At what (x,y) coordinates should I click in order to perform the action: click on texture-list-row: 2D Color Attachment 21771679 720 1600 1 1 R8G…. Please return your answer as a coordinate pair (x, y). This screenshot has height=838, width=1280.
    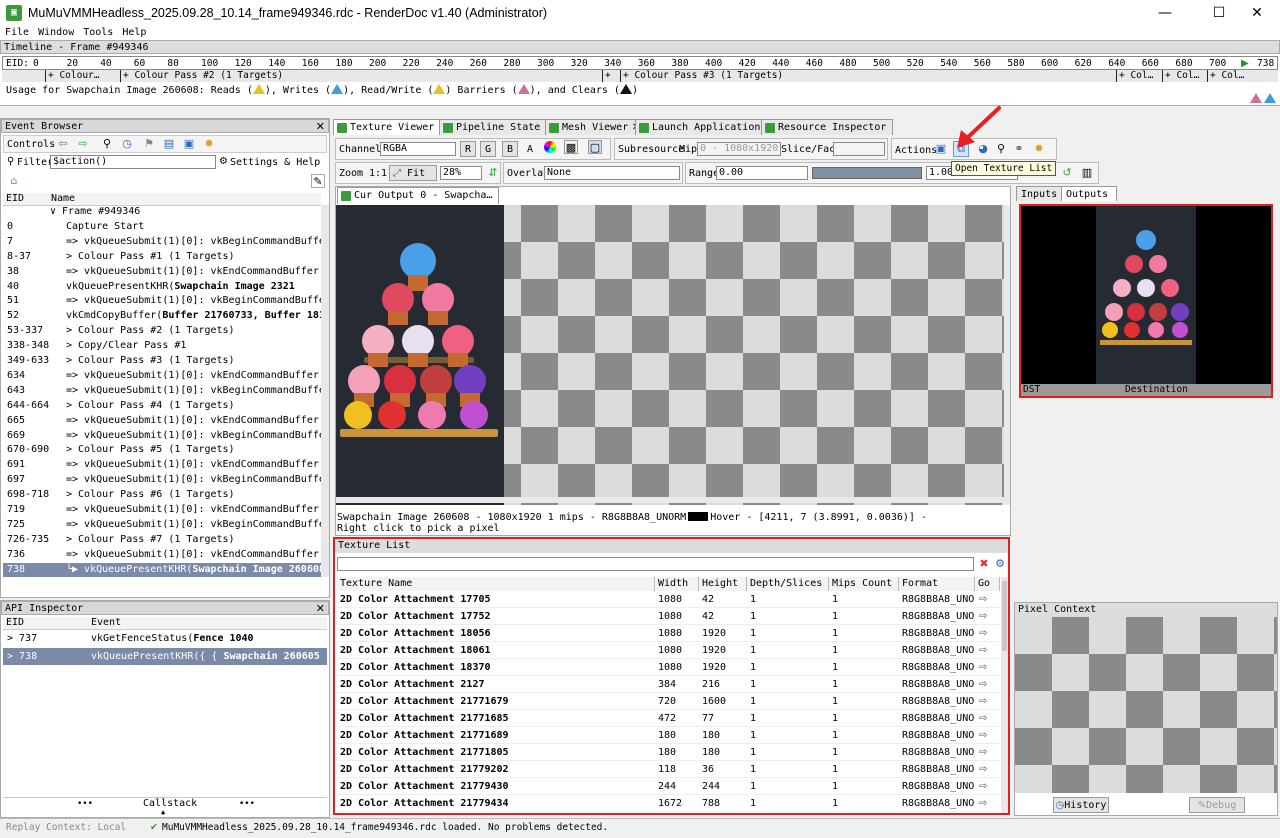
    Looking at the image, I should click on (668, 701).